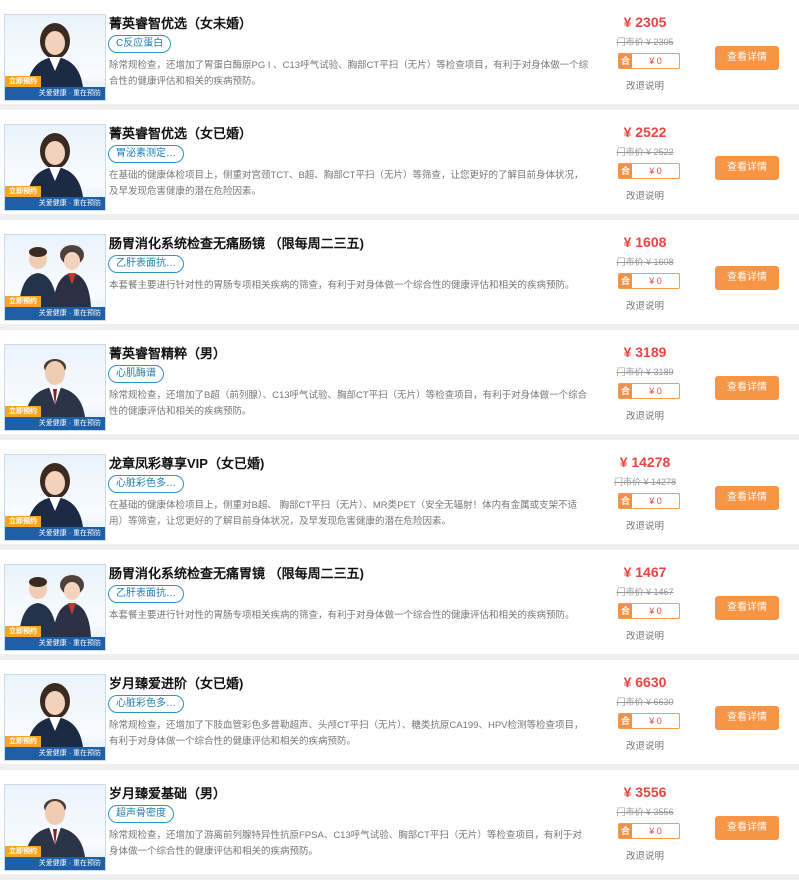  What do you see at coordinates (645, 132) in the screenshot?
I see `package-price: ¥ 2522` at bounding box center [645, 132].